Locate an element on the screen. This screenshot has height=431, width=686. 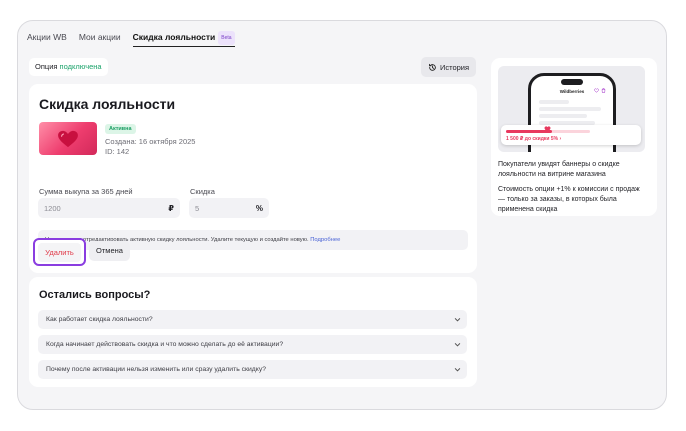
amount-field: 1200 ₽ is located at coordinates (109, 208).